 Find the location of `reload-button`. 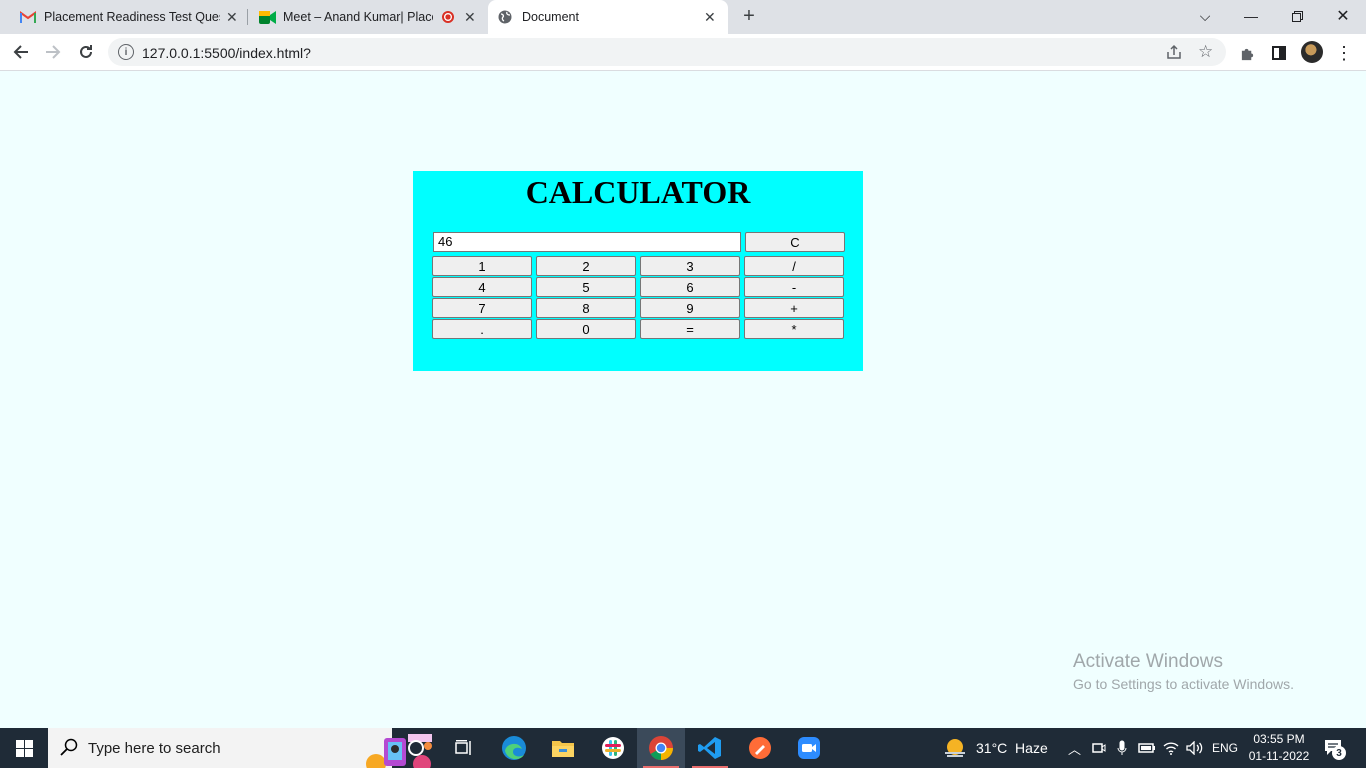

reload-button is located at coordinates (86, 52).